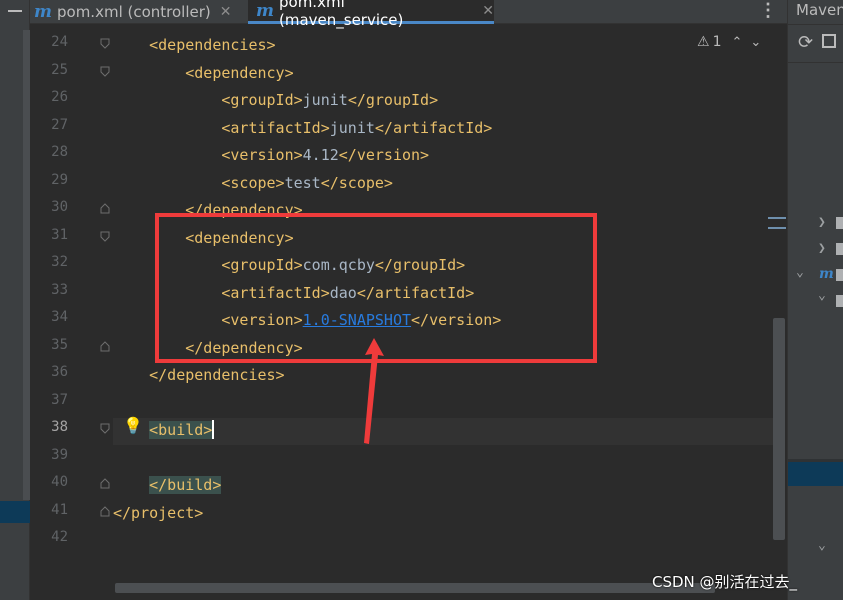 The image size is (843, 600). Describe the element at coordinates (53, 290) in the screenshot. I see `line-number: 33` at that location.